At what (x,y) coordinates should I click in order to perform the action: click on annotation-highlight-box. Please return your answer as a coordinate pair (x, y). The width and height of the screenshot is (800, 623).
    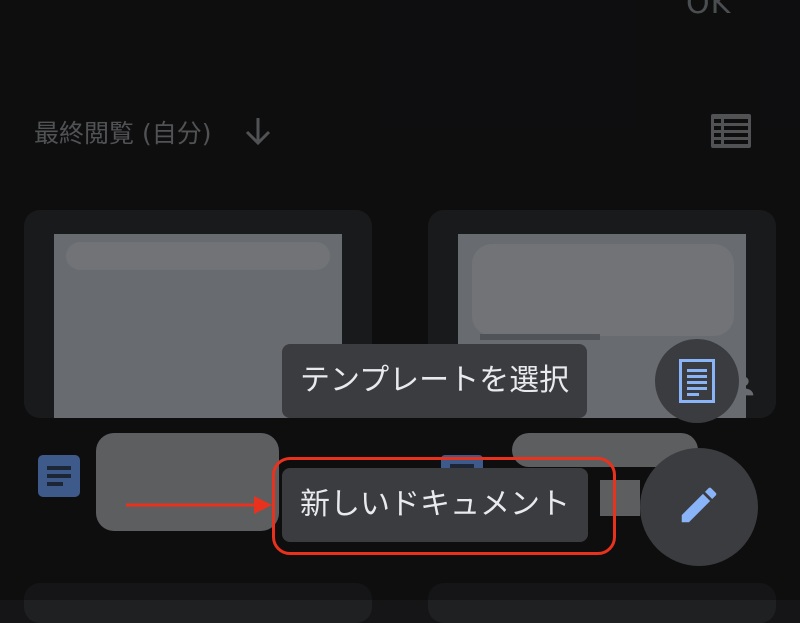
    Looking at the image, I should click on (444, 506).